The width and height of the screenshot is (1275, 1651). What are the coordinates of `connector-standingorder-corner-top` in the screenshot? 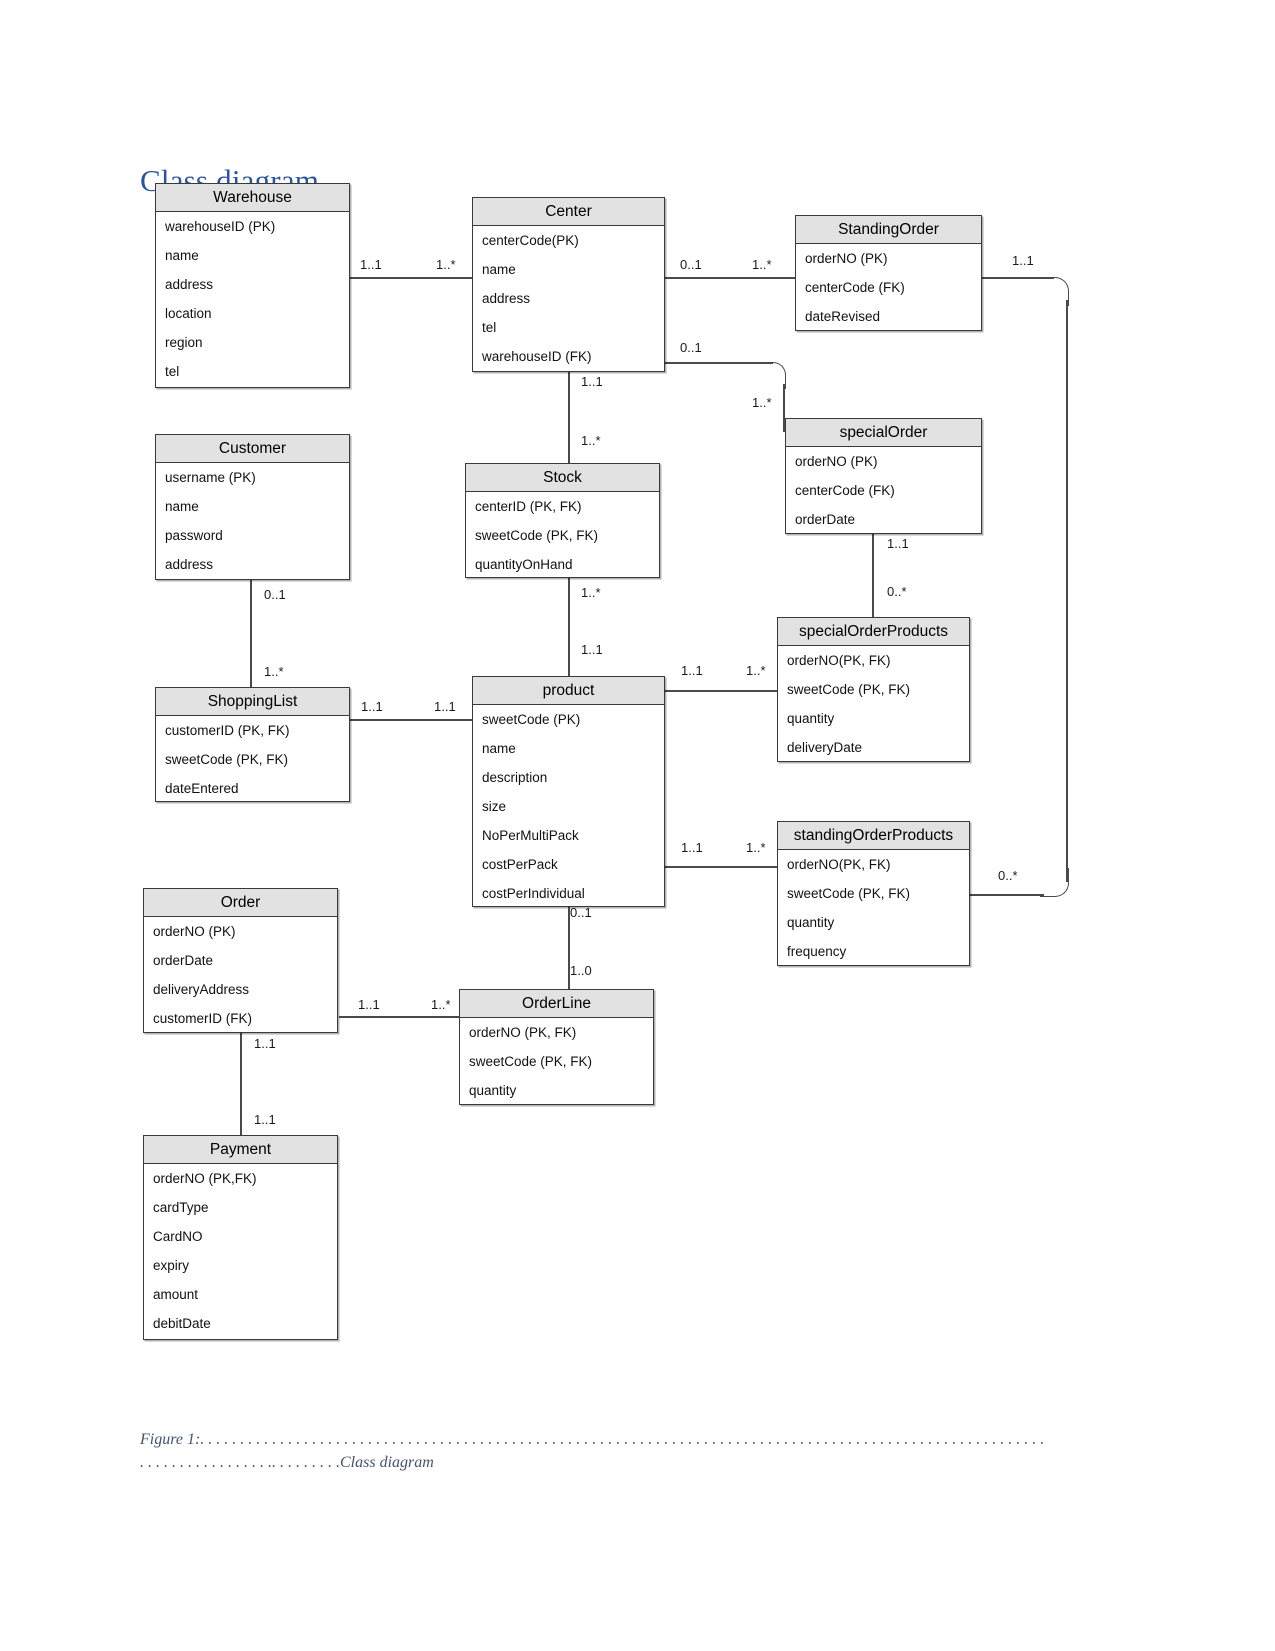 It's located at (1054, 291).